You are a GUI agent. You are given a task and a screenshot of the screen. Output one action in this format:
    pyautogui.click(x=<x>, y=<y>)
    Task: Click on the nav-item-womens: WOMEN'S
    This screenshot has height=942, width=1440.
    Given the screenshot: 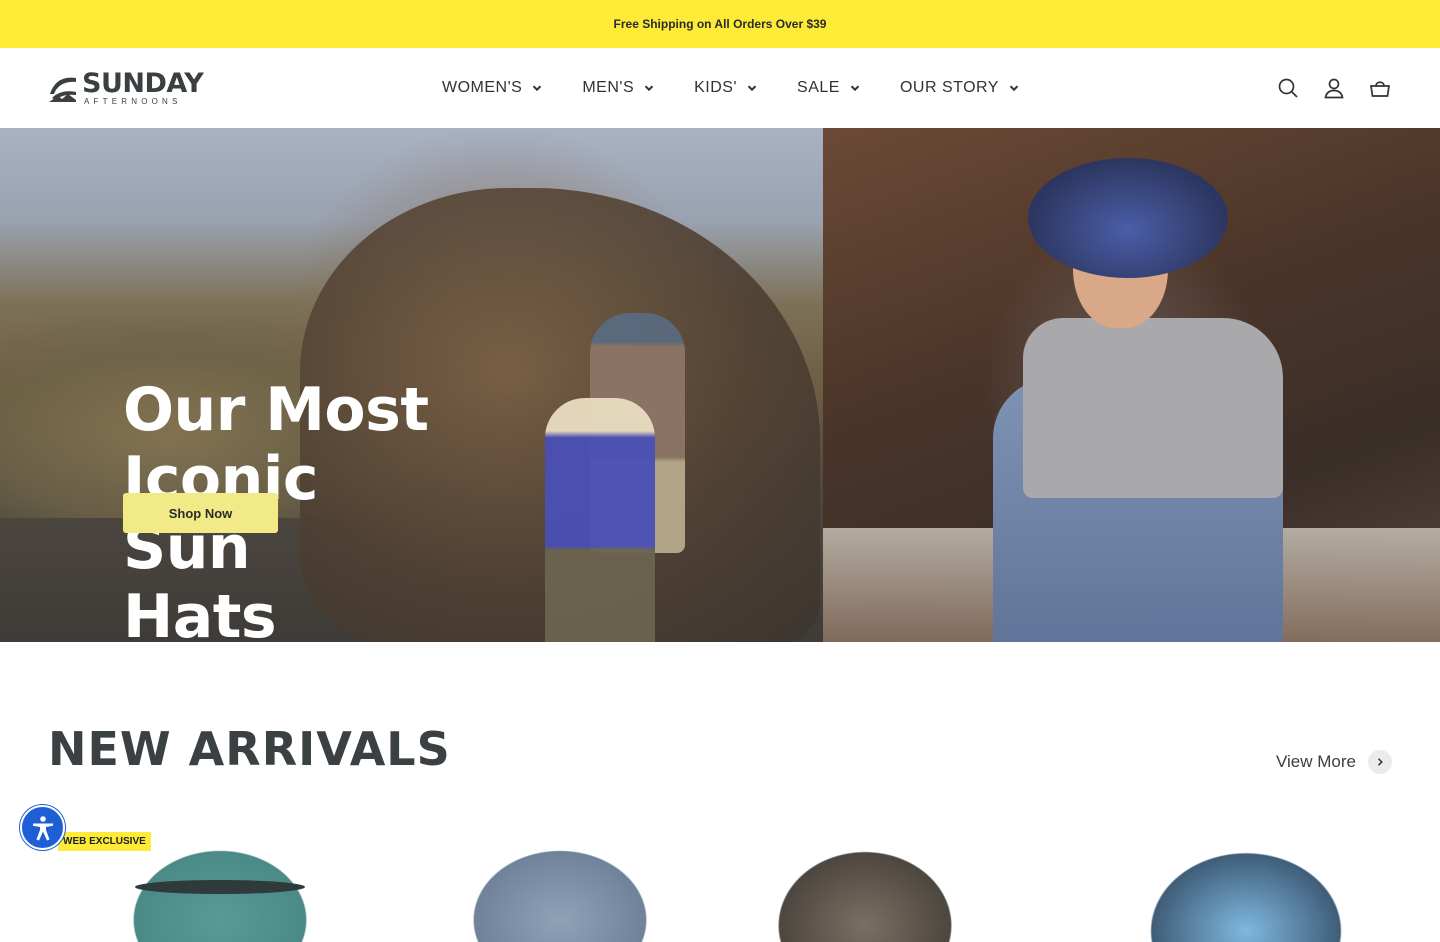 What is the action you would take?
    pyautogui.click(x=492, y=88)
    